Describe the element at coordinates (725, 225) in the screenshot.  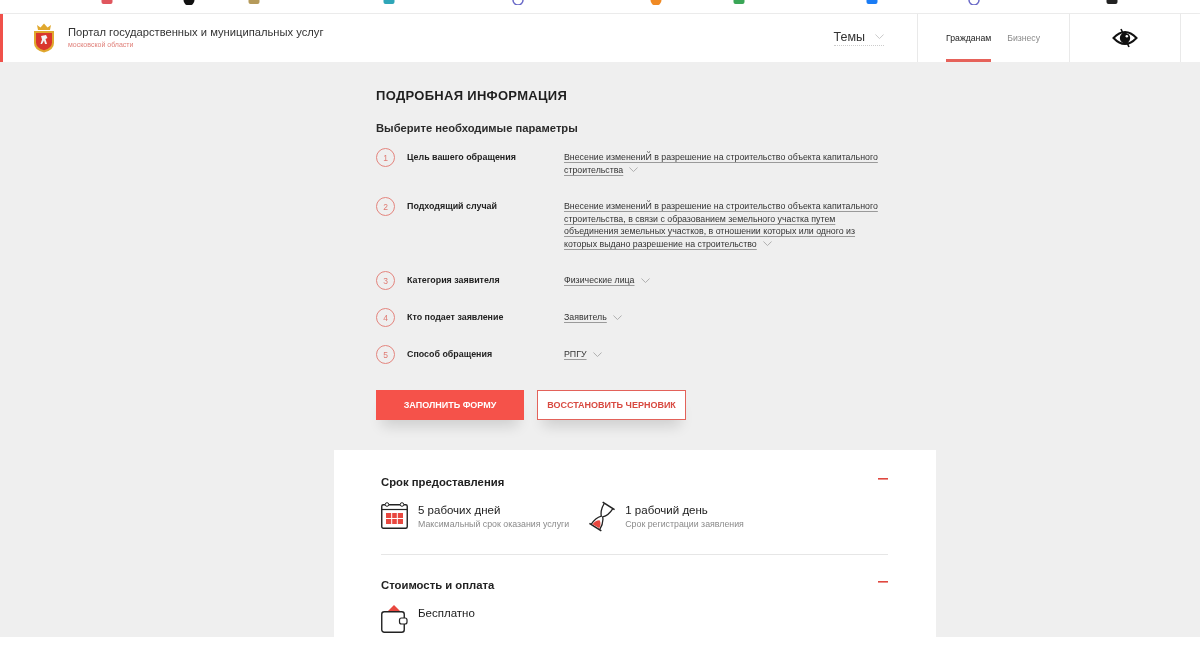
I see `parameter-dropdown: Внесение изменениЙ в разрешение на строительство объекта капитального строительства, в связи с образованием земельного участка путем объединения земельных участков, в отношении которых или одного из которых выдано разрешение на строительство` at that location.